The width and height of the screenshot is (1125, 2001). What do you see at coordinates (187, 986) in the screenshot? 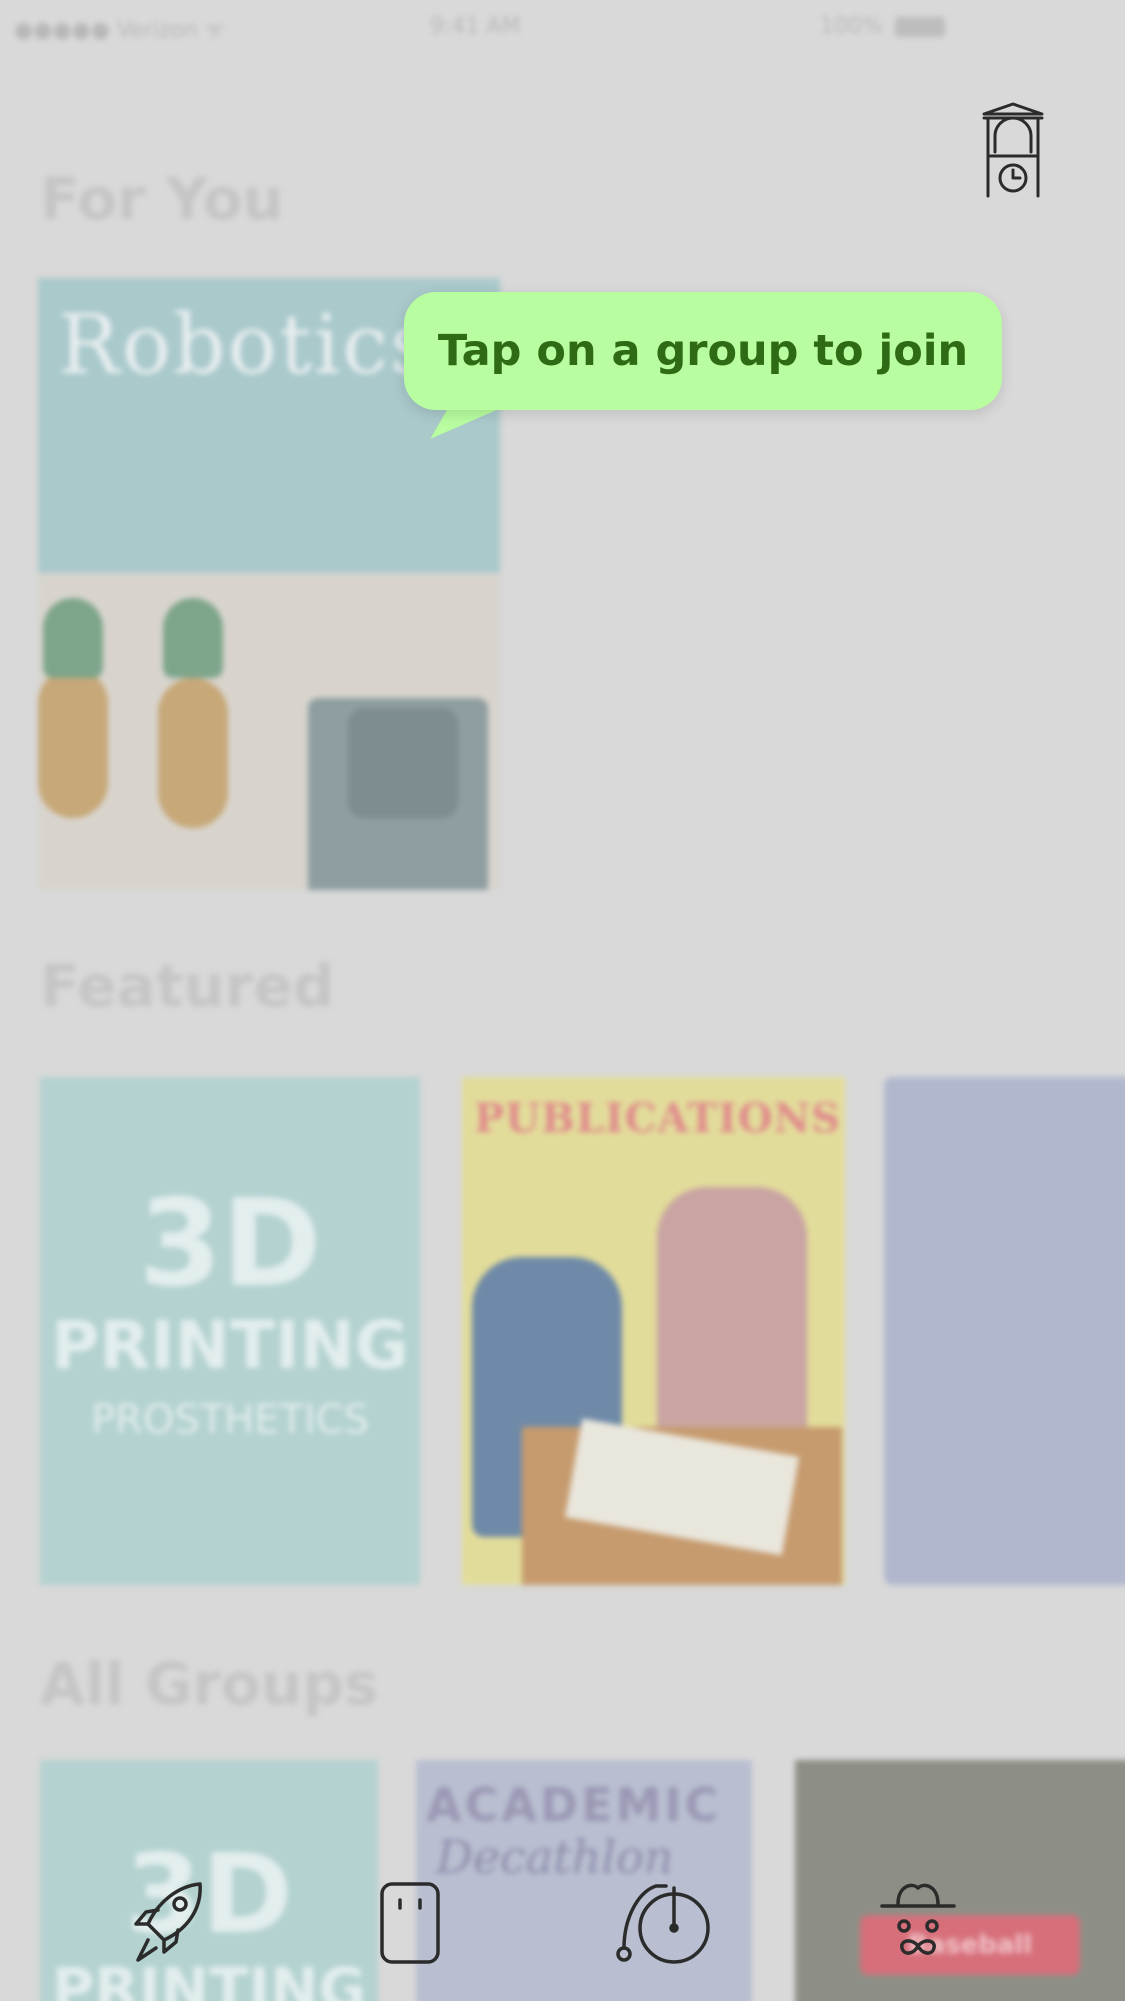
I see `section-title-featured: Featured` at bounding box center [187, 986].